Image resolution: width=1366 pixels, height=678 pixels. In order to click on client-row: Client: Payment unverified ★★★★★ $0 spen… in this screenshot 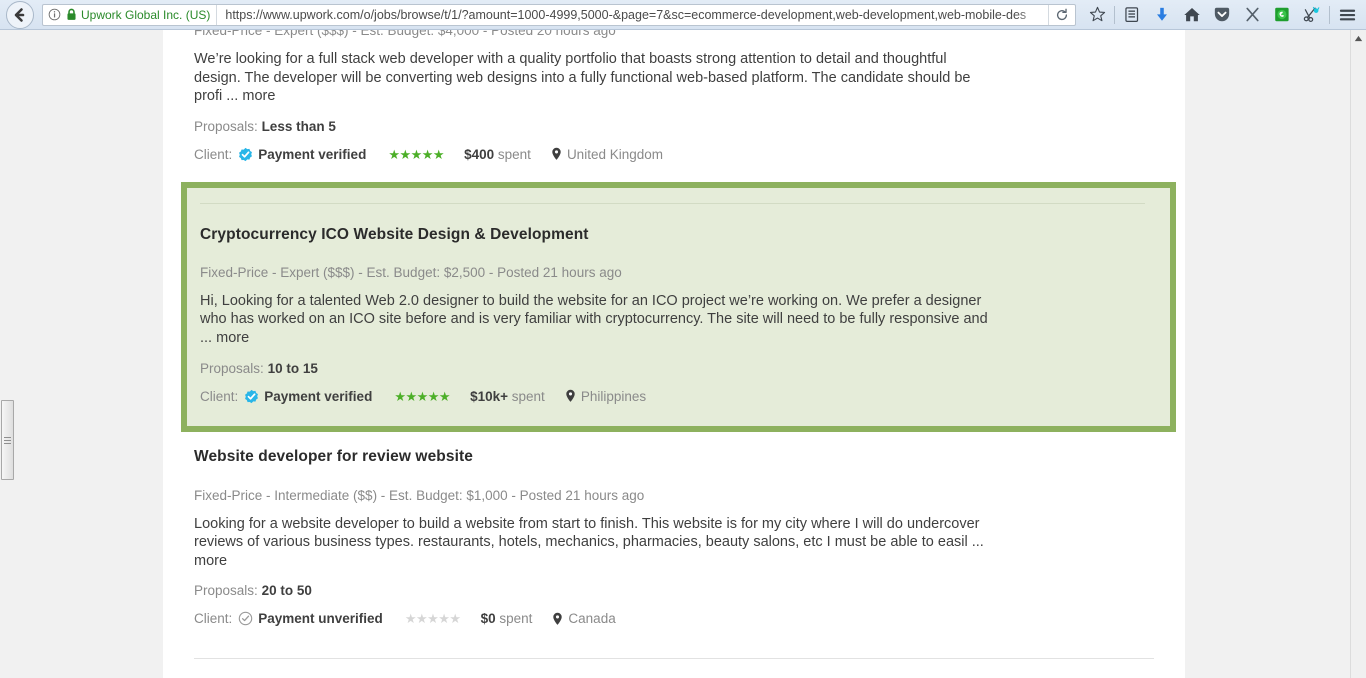, I will do `click(674, 618)`.